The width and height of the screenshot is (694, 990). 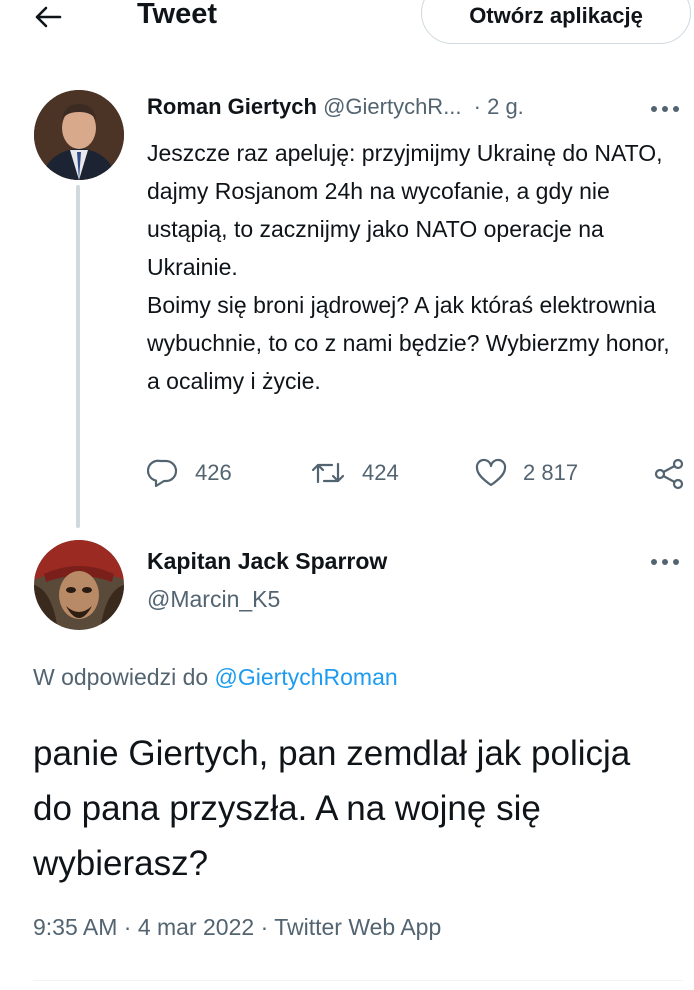 What do you see at coordinates (347, 22) in the screenshot?
I see `top-bar: Tweet Otwórz aplikację` at bounding box center [347, 22].